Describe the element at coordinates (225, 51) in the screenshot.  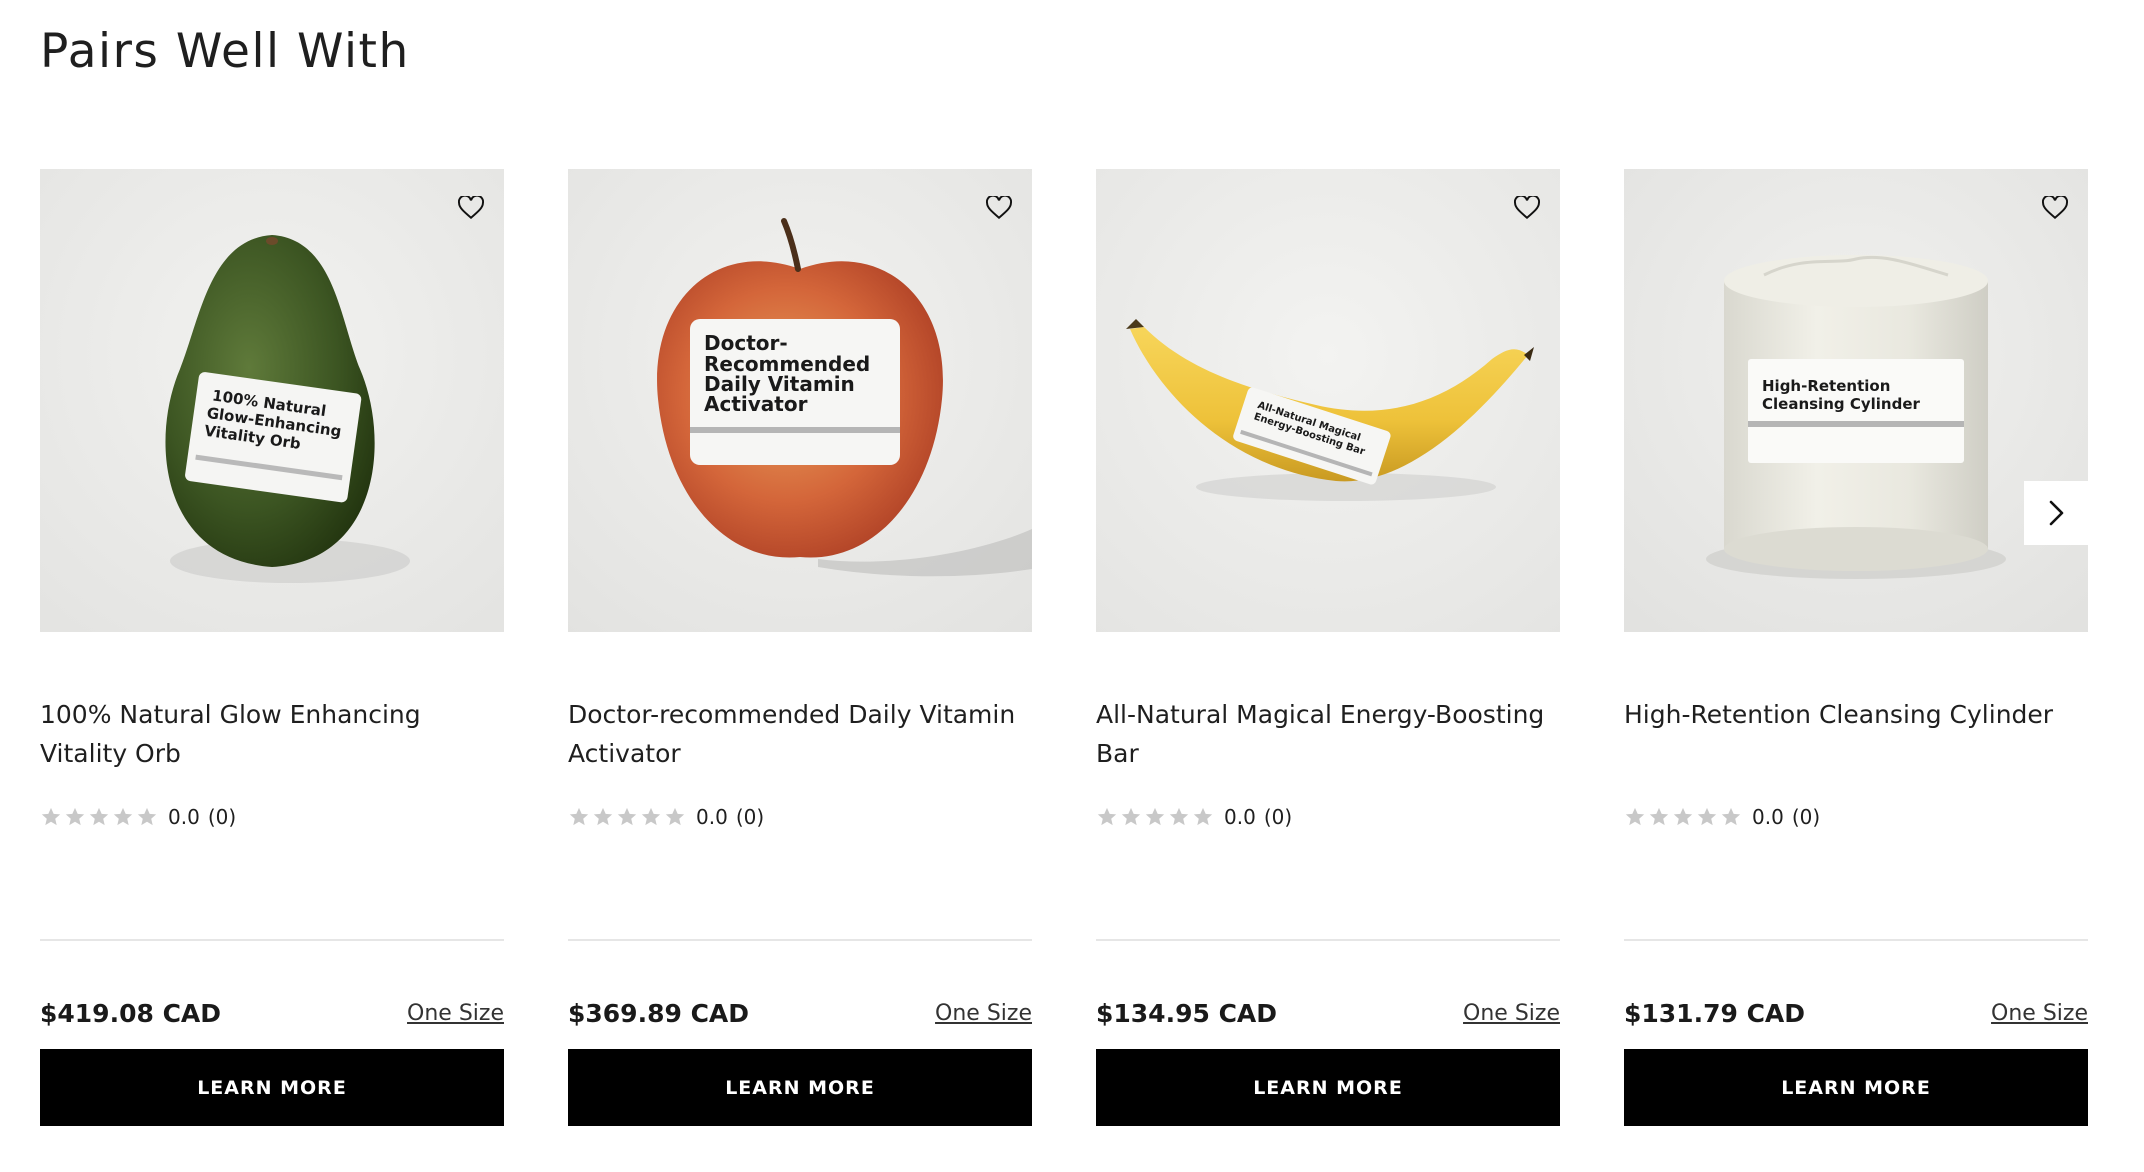
I see `section-title: Pairs Well With` at that location.